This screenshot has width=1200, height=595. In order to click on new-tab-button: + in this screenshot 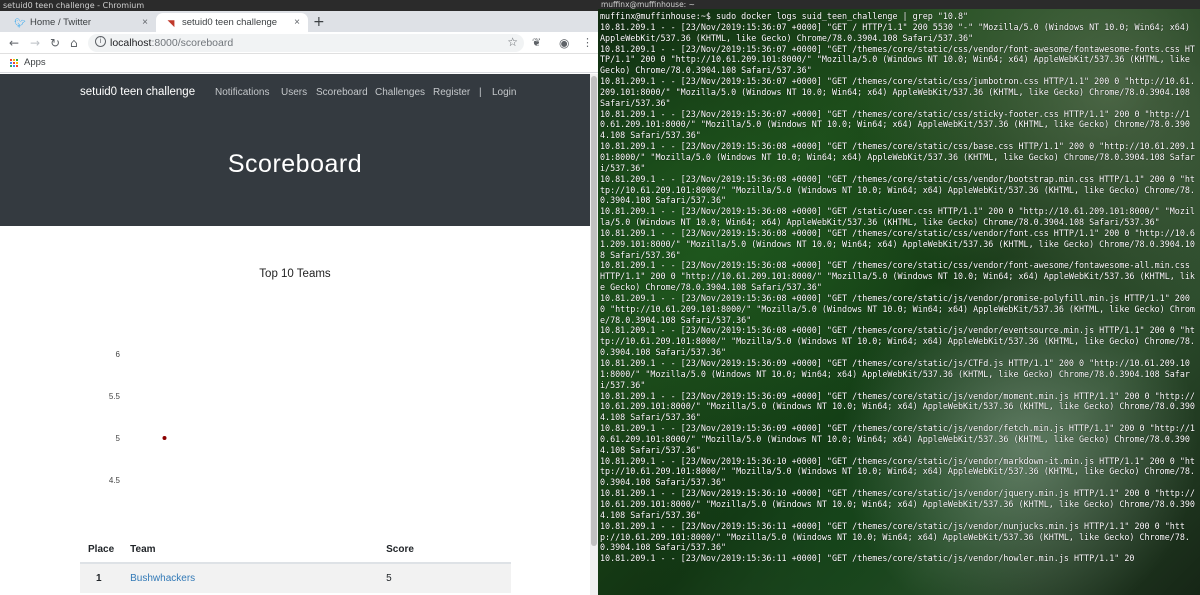, I will do `click(319, 22)`.